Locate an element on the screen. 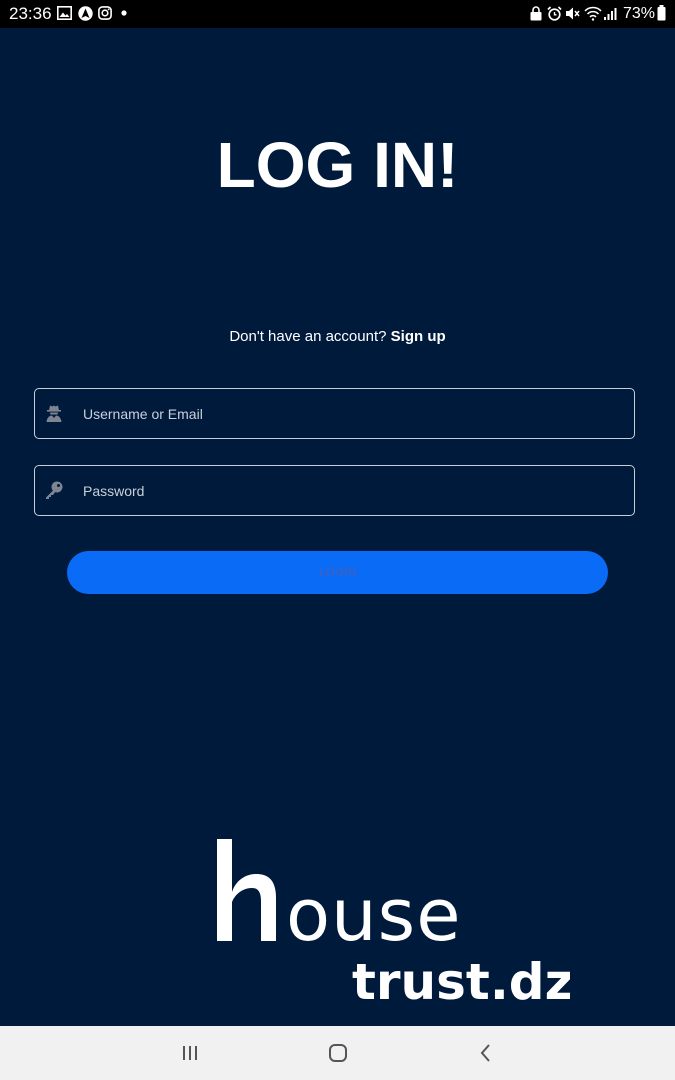 This screenshot has height=1080, width=675. logo-trust-text: trust.dz is located at coordinates (461, 982).